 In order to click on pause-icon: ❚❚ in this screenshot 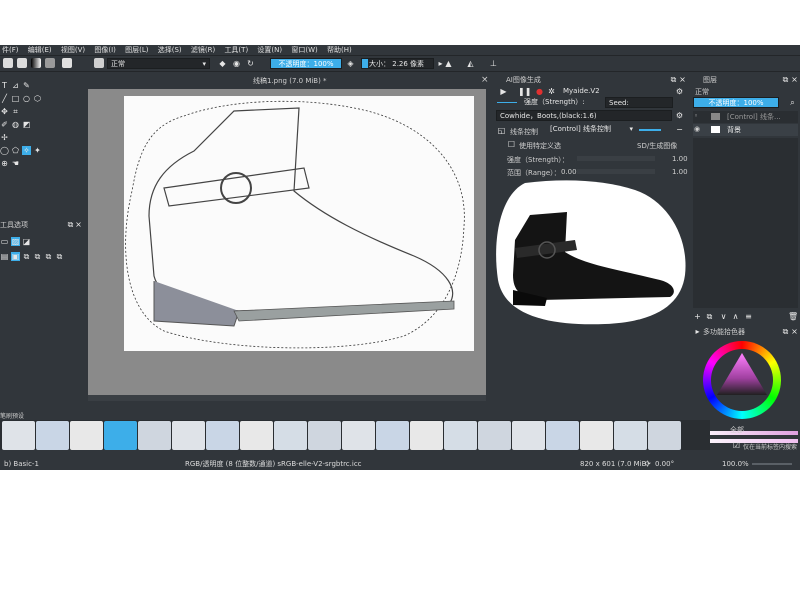, I will do `click(524, 91)`.